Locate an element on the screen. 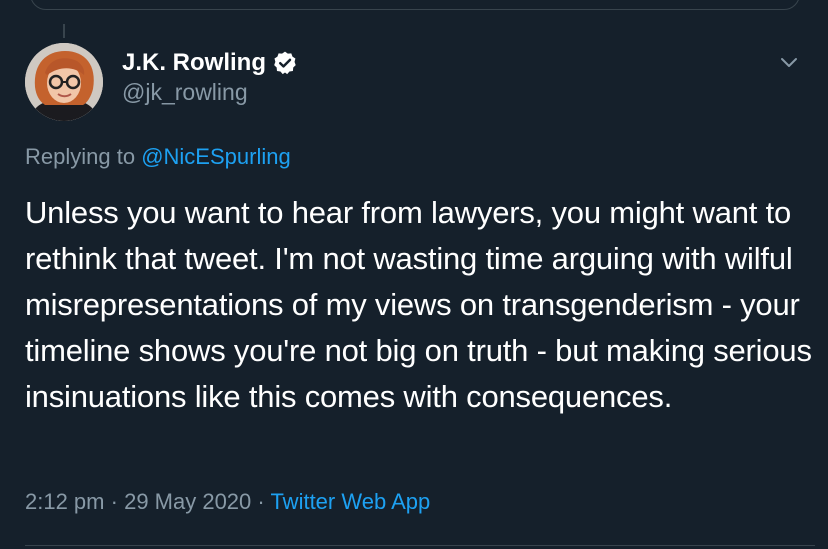 The height and width of the screenshot is (549, 828). author-name-row: J.K. Rowling is located at coordinates (210, 63).